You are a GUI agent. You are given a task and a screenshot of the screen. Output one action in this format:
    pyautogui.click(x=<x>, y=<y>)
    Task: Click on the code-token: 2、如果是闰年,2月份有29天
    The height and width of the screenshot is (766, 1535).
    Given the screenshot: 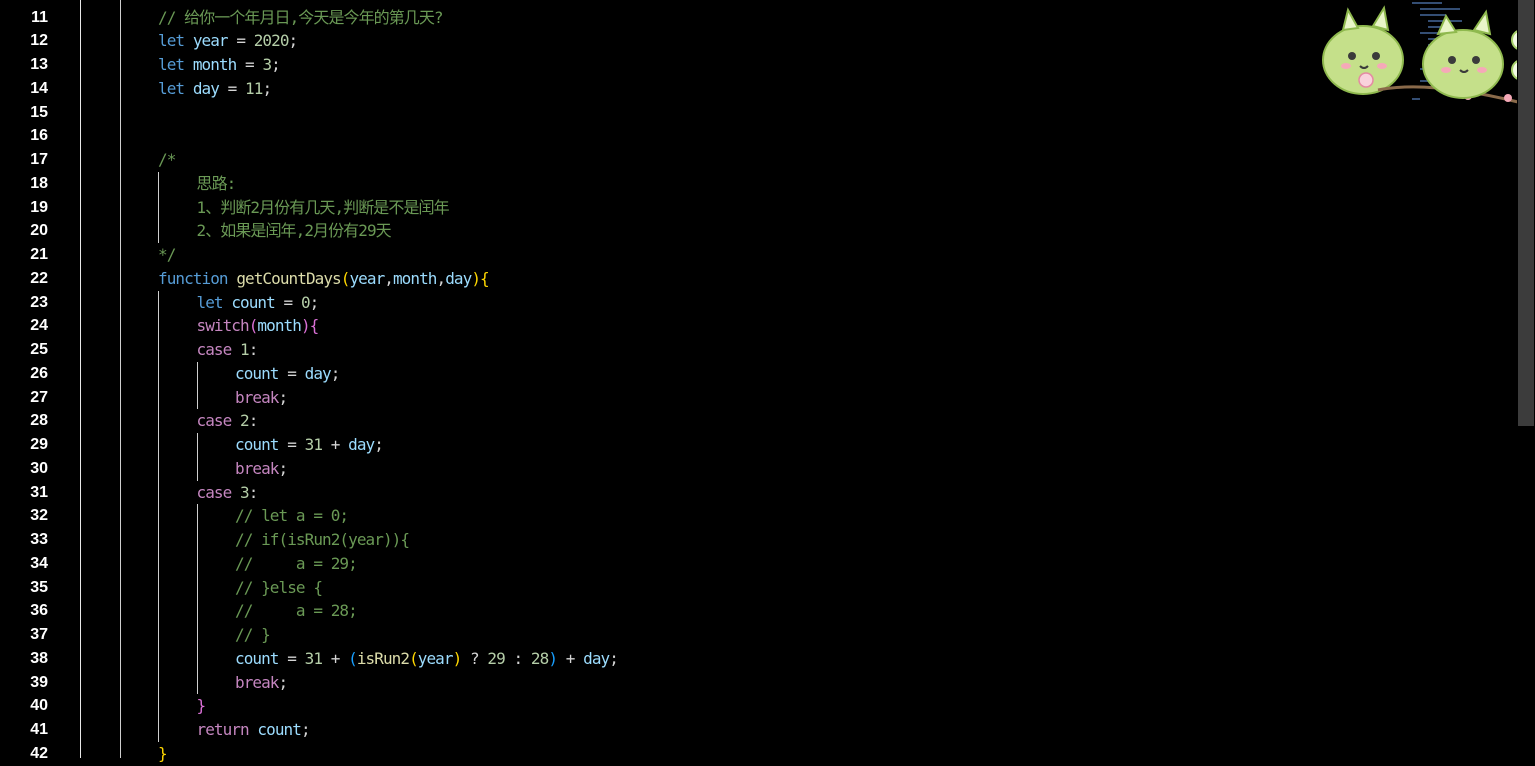 What is the action you would take?
    pyautogui.click(x=294, y=231)
    